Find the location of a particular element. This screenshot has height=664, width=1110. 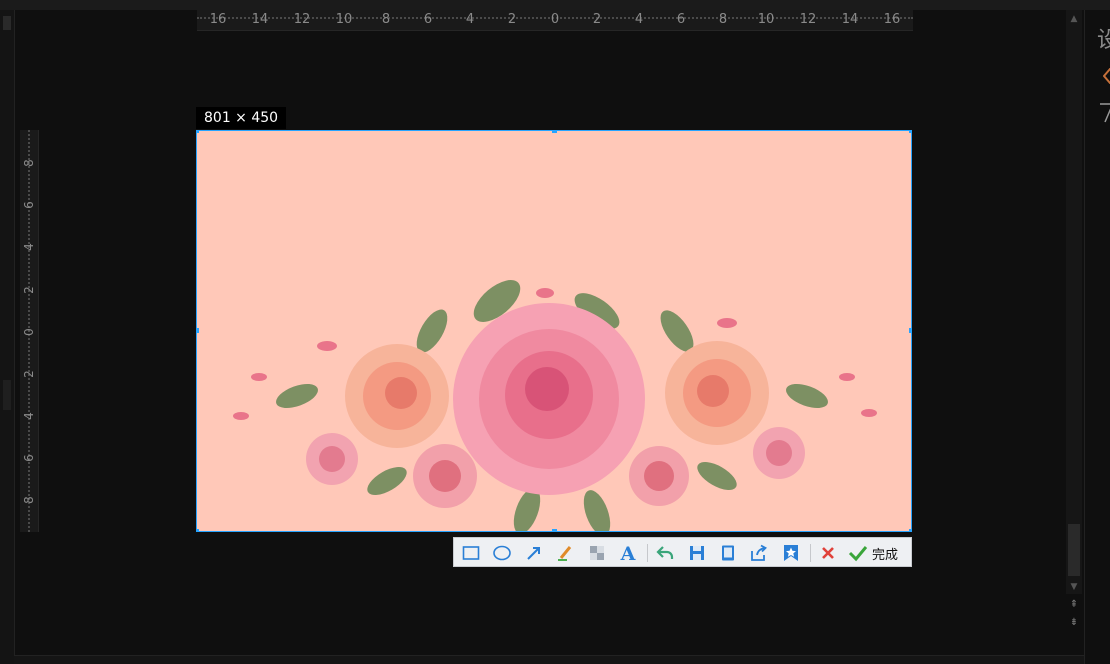

scroll-top-button: ⇞ is located at coordinates (1074, 605).